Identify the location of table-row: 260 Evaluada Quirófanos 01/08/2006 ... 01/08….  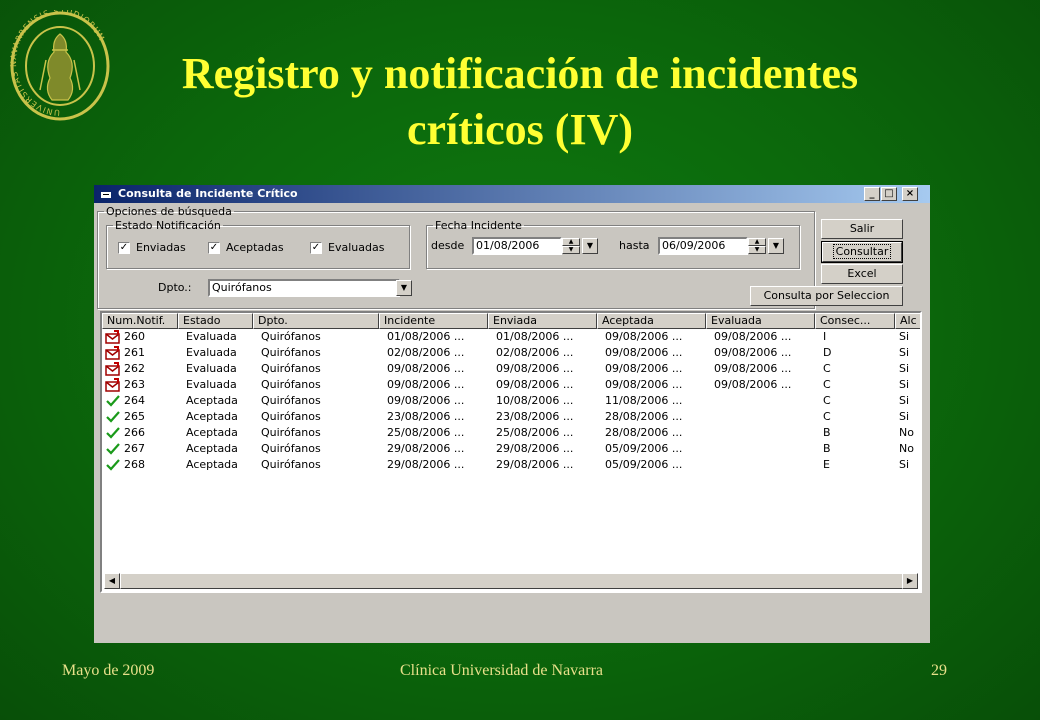
(511, 337).